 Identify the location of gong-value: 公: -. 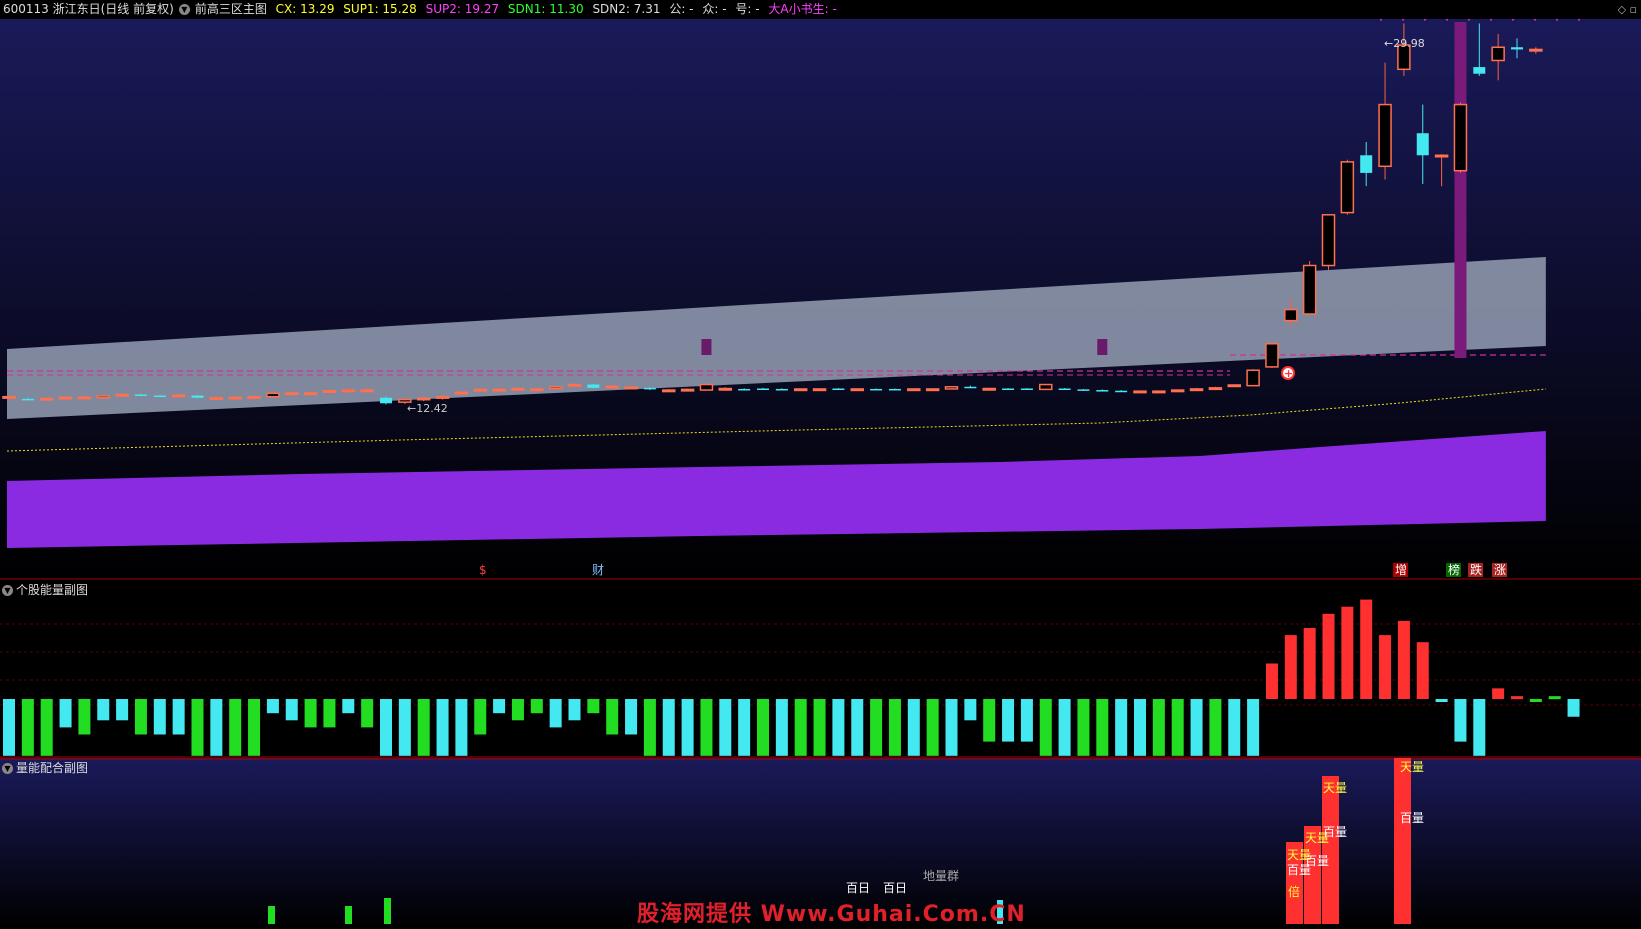
(681, 9).